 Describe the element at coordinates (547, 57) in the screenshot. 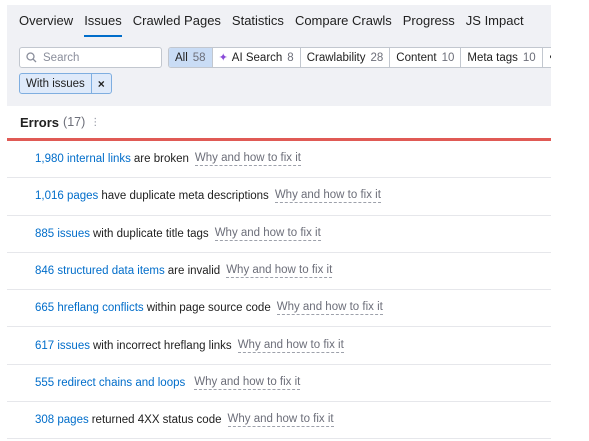

I see `more-segments-button: •••` at that location.